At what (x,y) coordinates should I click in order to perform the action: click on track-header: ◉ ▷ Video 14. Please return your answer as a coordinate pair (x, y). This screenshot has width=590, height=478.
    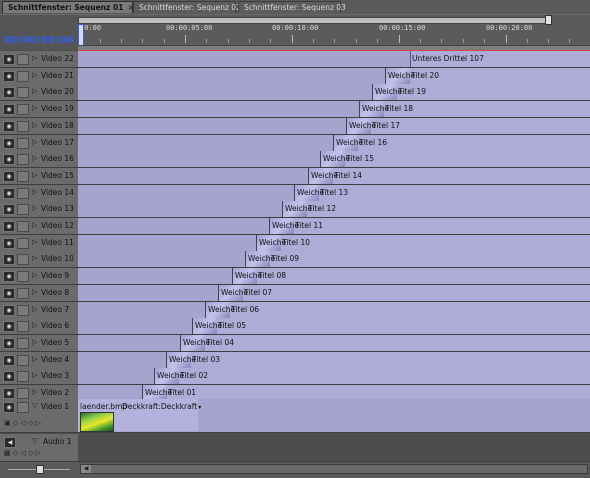
    Looking at the image, I should click on (39, 193).